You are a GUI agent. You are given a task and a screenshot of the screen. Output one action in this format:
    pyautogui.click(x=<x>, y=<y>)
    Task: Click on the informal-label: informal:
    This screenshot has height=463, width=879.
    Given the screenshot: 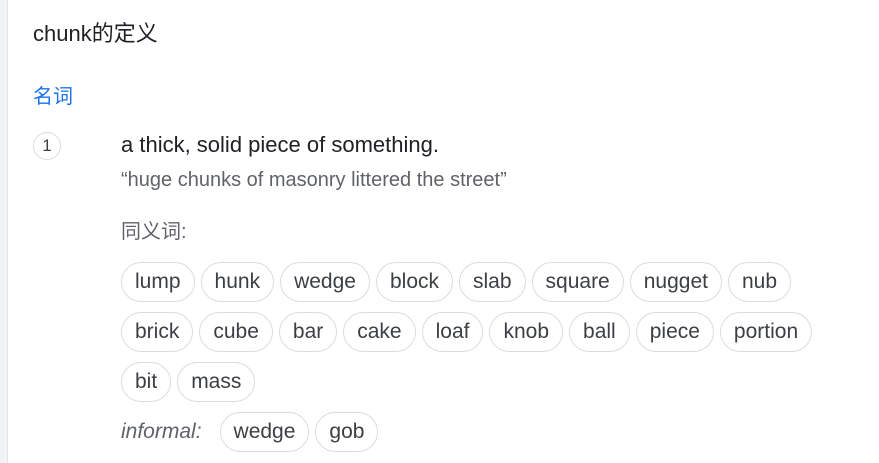 What is the action you would take?
    pyautogui.click(x=161, y=431)
    